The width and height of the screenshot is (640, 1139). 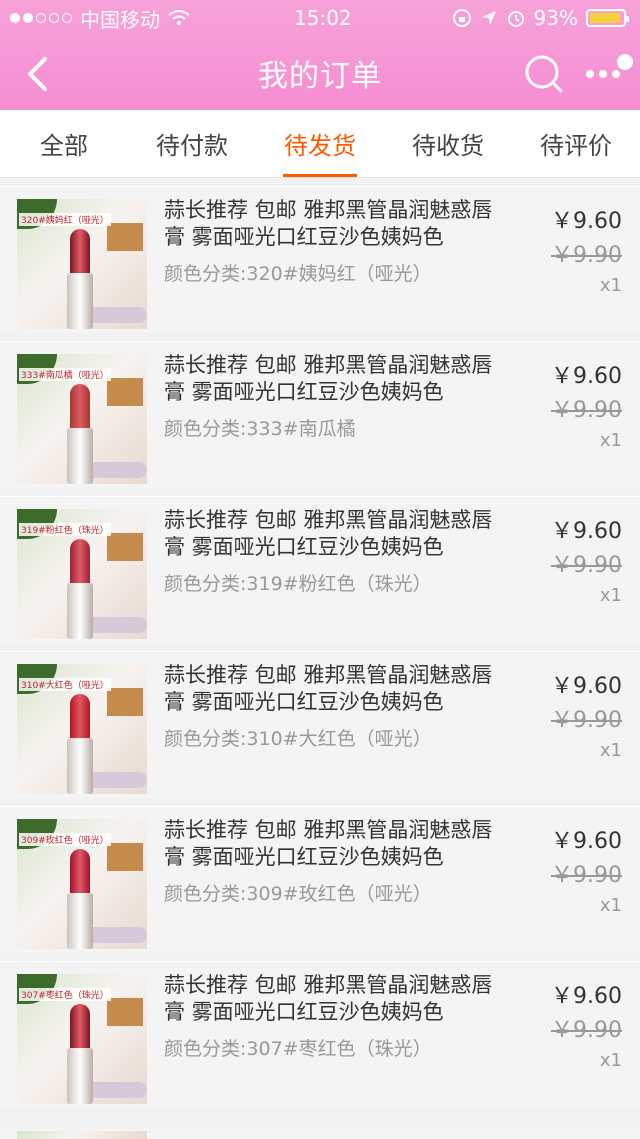 What do you see at coordinates (65, 994) in the screenshot?
I see `shade-label: 307#枣红色（珠光）` at bounding box center [65, 994].